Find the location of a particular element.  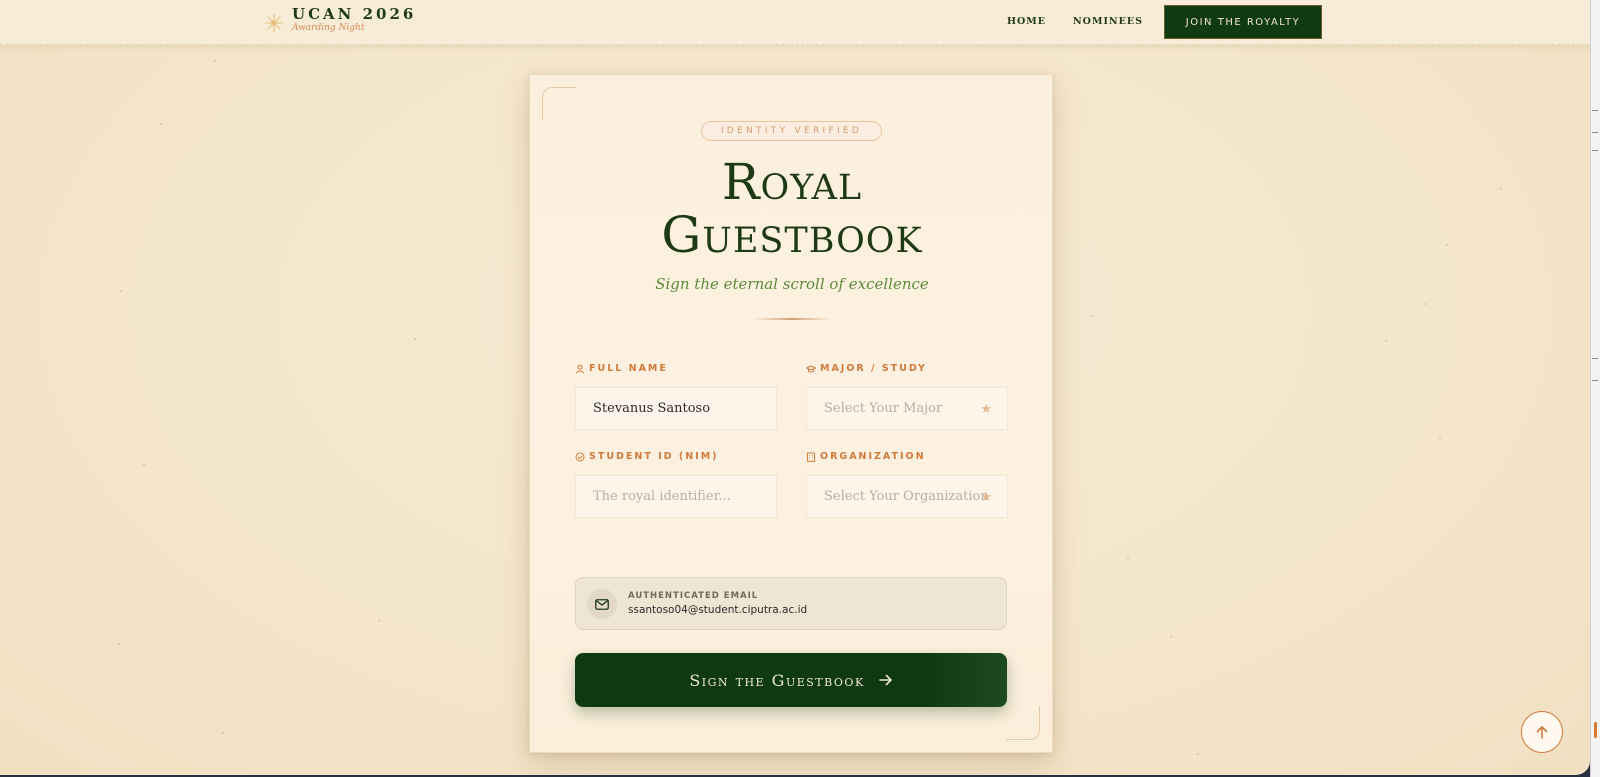

page-subtitle: Sign the eternal scroll of excellence is located at coordinates (792, 284).